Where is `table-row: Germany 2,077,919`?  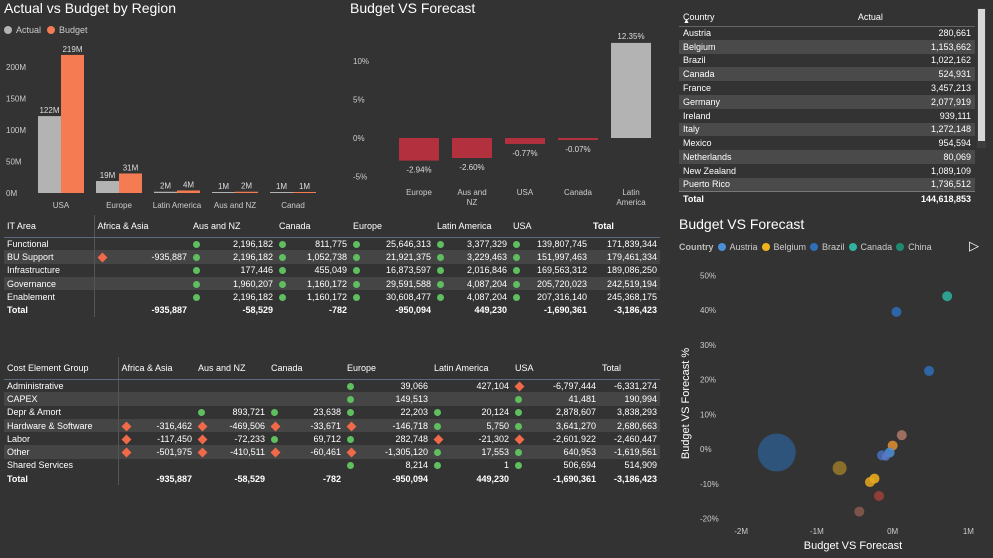
table-row: Germany 2,077,919 is located at coordinates (827, 101).